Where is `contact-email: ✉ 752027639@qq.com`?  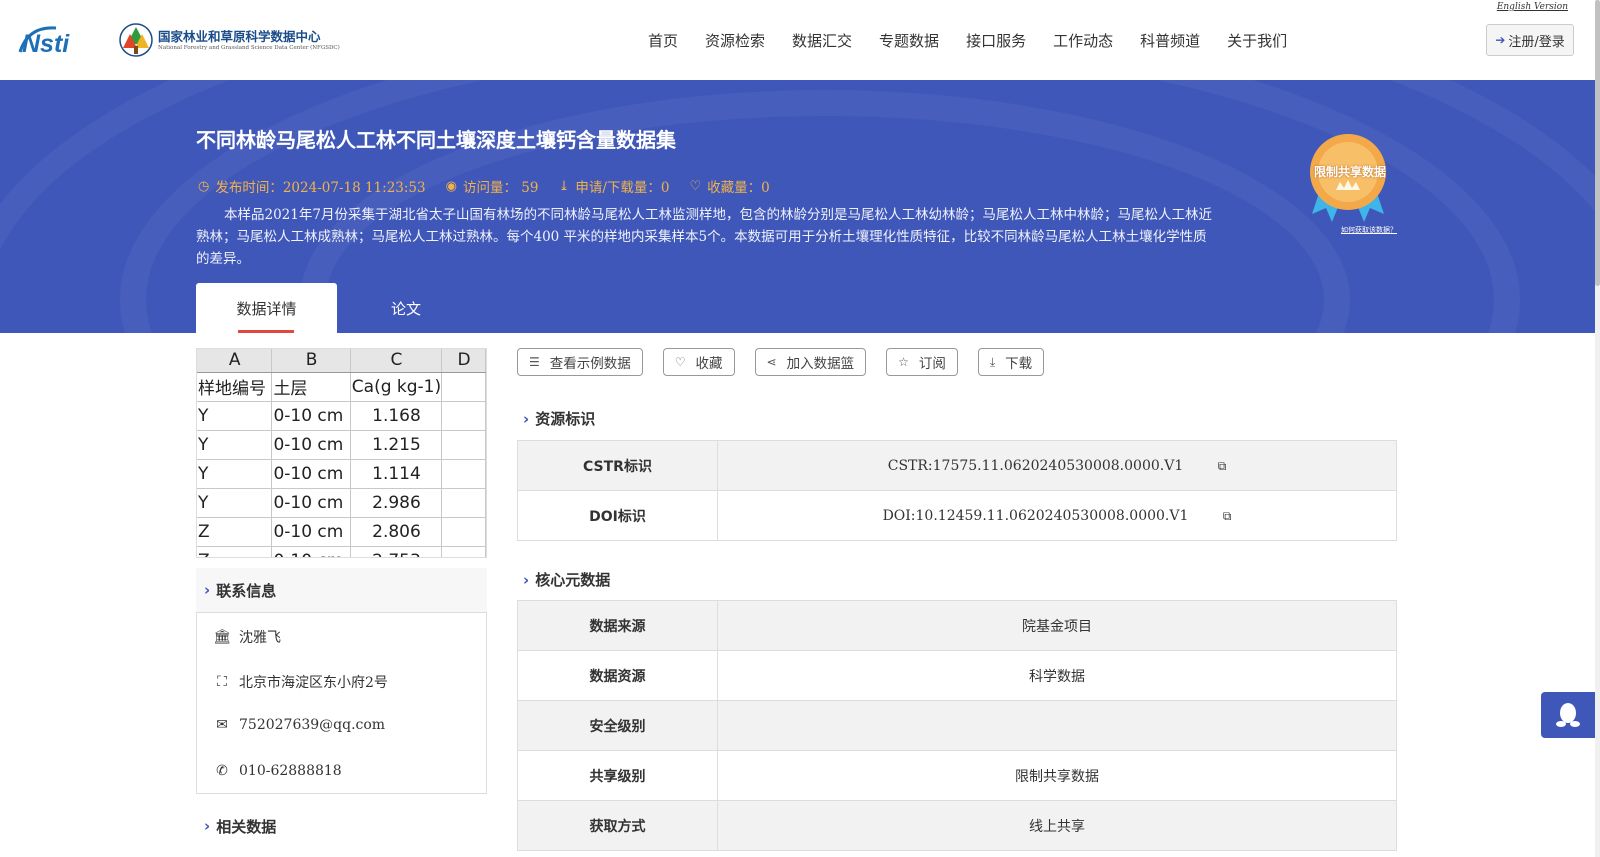
contact-email: ✉ 752027639@qq.com is located at coordinates (299, 725).